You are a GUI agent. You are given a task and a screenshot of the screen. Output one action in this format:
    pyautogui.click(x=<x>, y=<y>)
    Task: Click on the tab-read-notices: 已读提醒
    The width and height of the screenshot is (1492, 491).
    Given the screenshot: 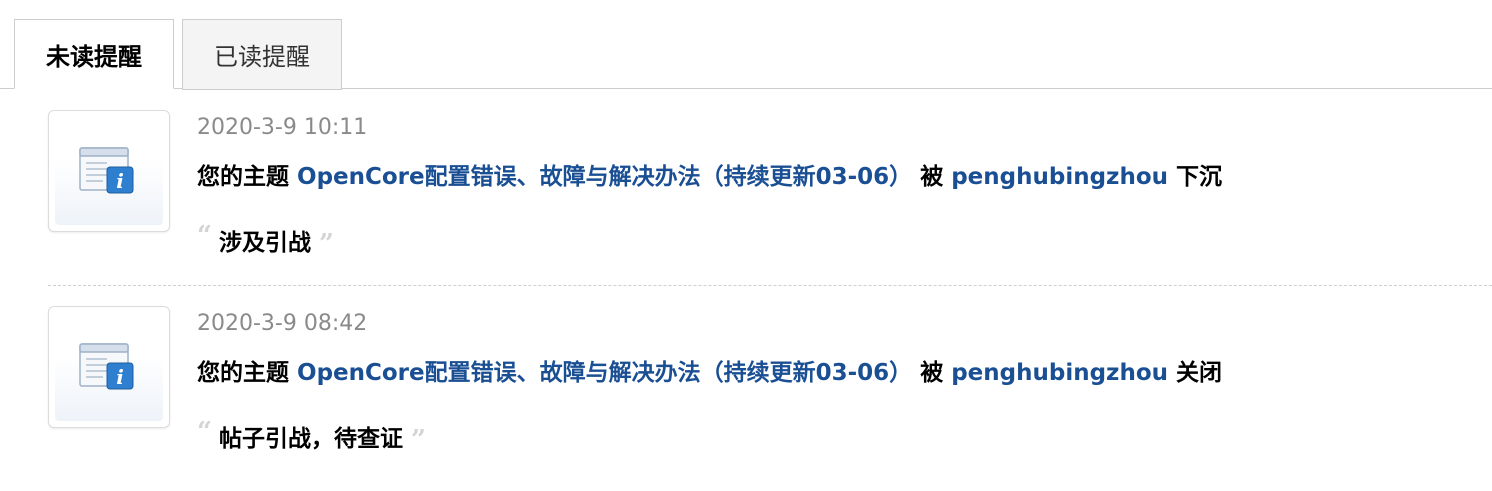 What is the action you would take?
    pyautogui.click(x=262, y=54)
    